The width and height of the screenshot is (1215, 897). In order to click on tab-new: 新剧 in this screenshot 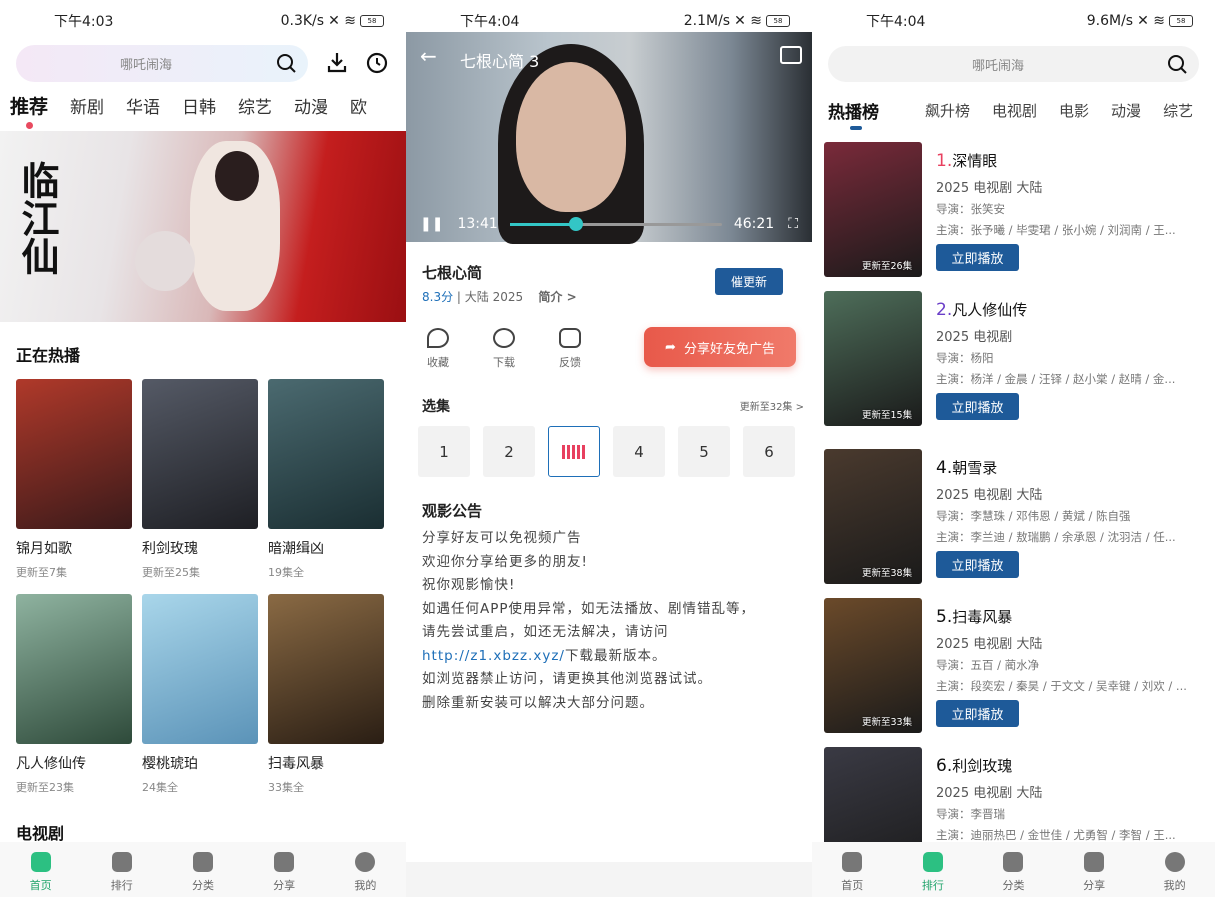, I will do `click(87, 105)`.